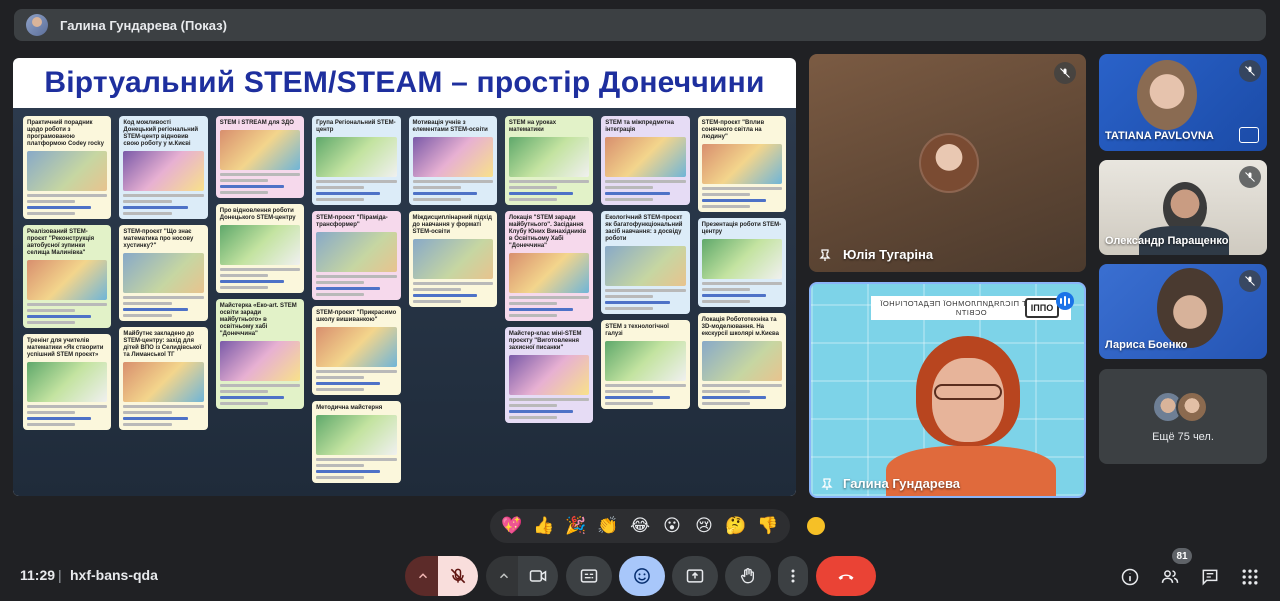 The image size is (1280, 601). What do you see at coordinates (114, 575) in the screenshot?
I see `meeting-code: hxf-bans-qda` at bounding box center [114, 575].